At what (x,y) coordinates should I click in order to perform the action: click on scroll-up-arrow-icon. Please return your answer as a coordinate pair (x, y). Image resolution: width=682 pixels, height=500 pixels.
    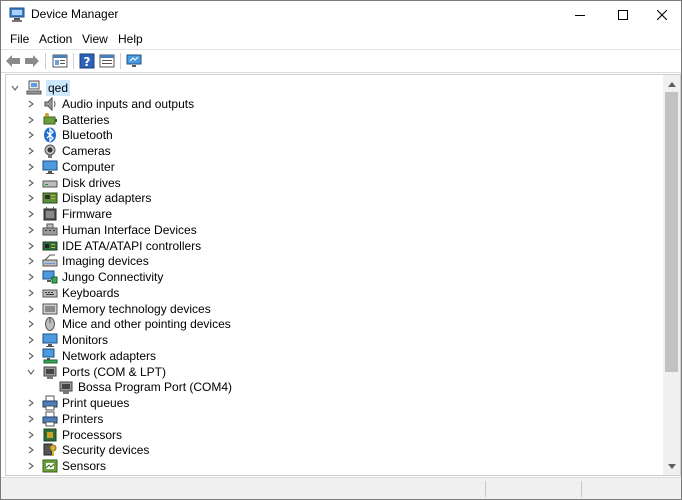
    Looking at the image, I should click on (671, 83).